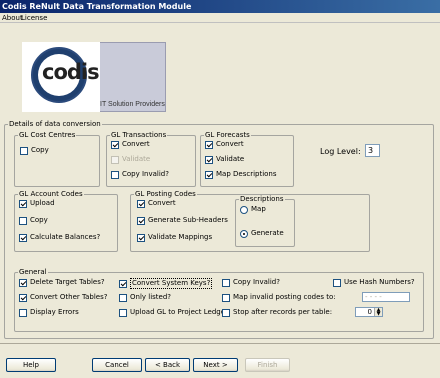  What do you see at coordinates (62, 282) in the screenshot?
I see `delete-target-tables-checkbox: Delete Target Tables?` at bounding box center [62, 282].